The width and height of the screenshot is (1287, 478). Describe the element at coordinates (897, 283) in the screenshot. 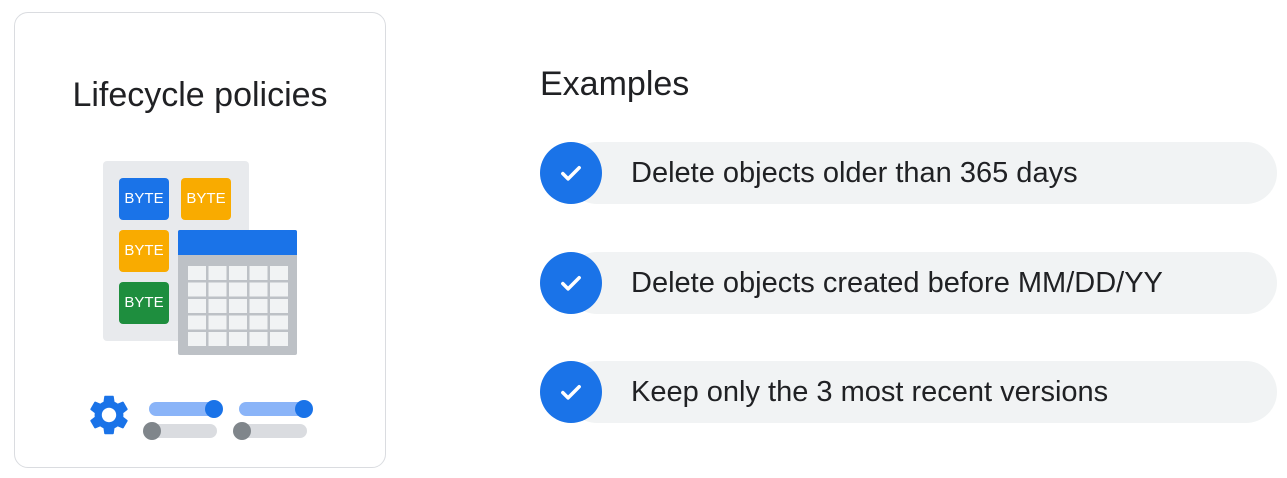

I see `example-text: Delete objects created before MM/DD/YY` at that location.